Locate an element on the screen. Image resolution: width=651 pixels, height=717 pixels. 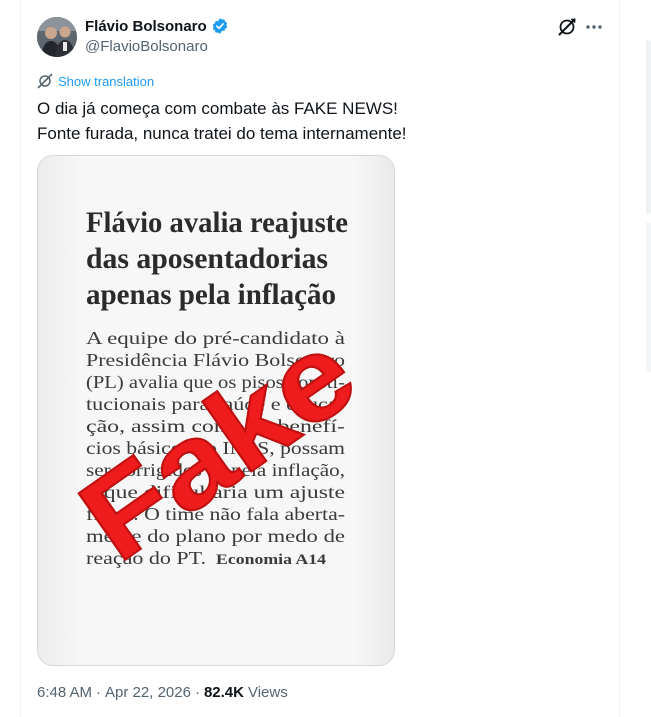
tweet-meta: 6:48 AM · Apr 22, 2026 · 82.4K Views is located at coordinates (162, 692).